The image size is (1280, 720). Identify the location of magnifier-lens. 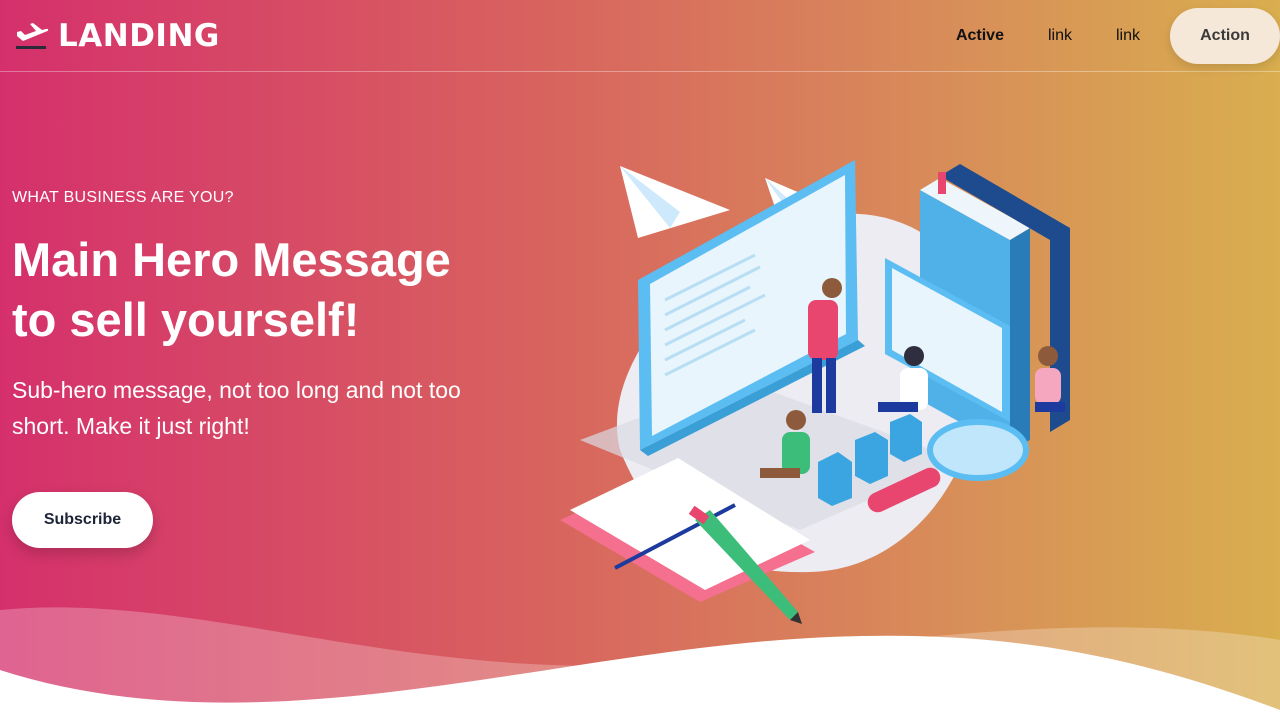
(978, 450).